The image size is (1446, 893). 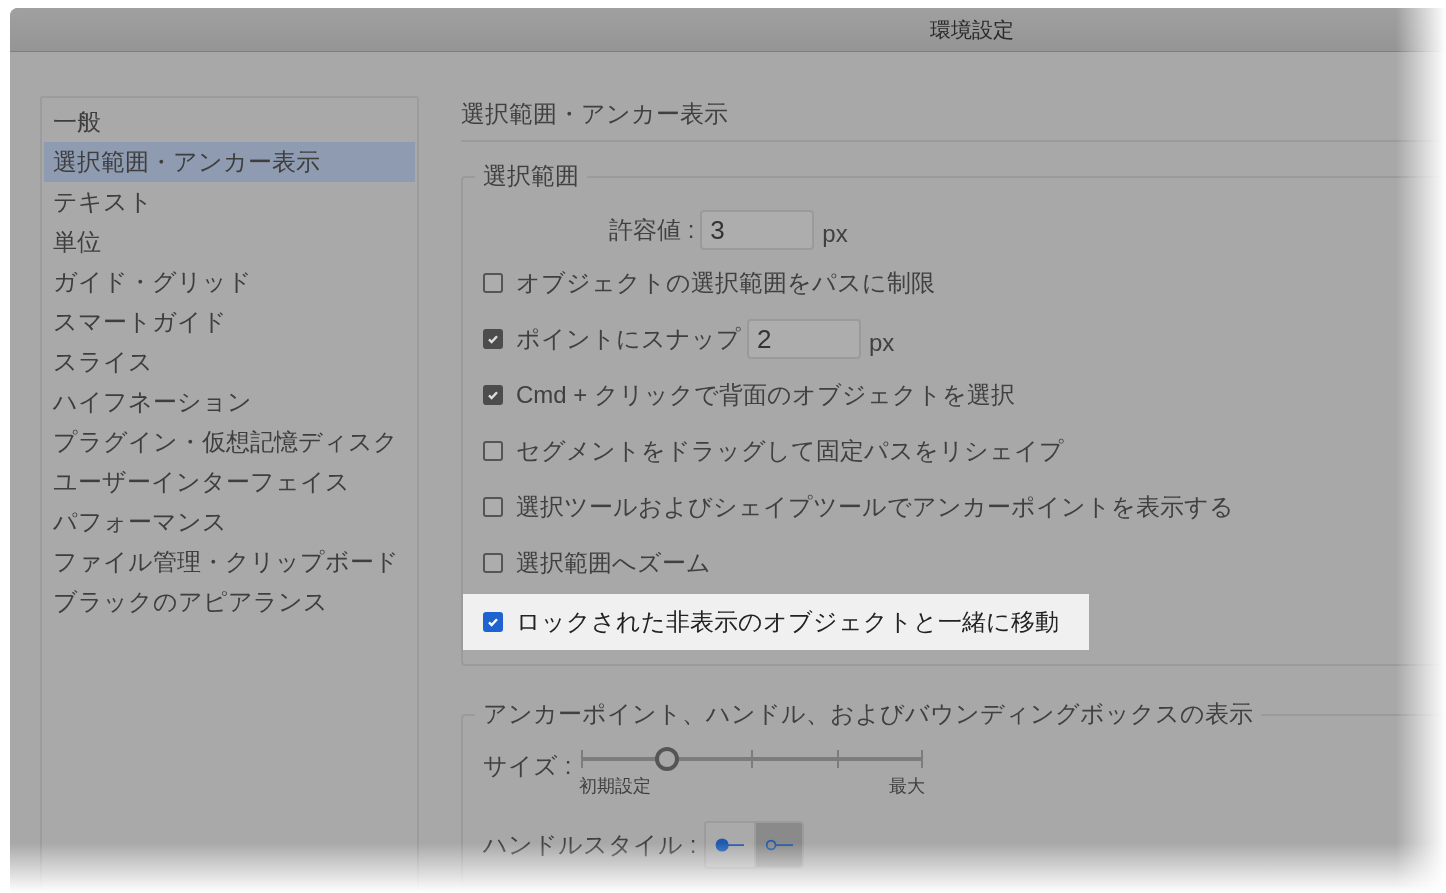 I want to click on filled-handle-icon, so click(x=730, y=845).